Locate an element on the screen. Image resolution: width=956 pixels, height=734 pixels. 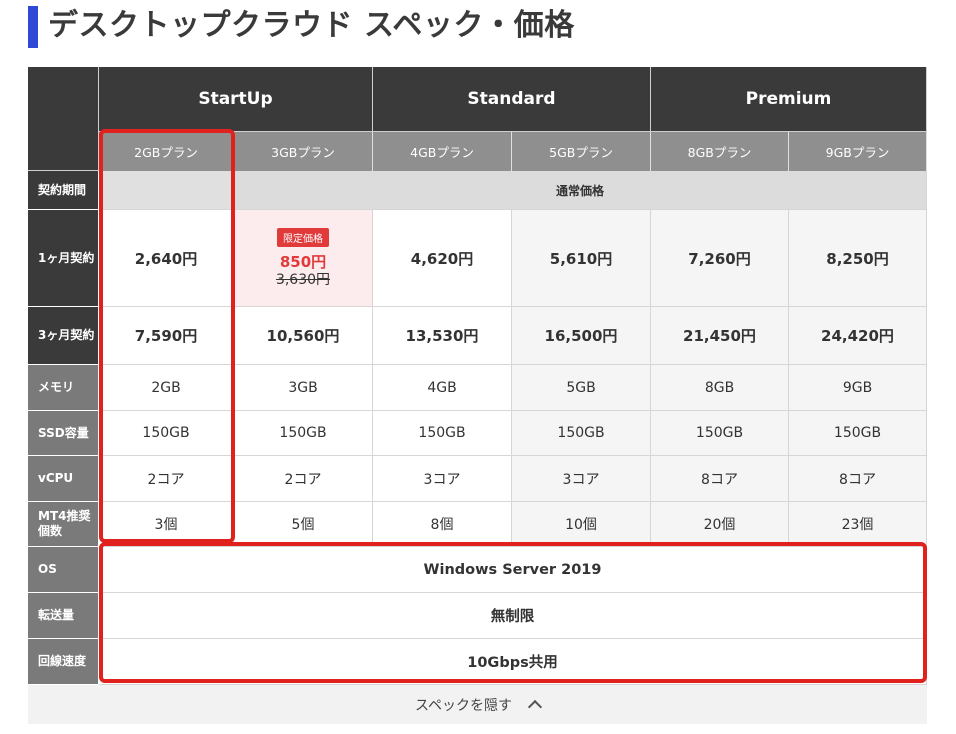
hide-specs-label: スペックを隠す is located at coordinates (463, 705).